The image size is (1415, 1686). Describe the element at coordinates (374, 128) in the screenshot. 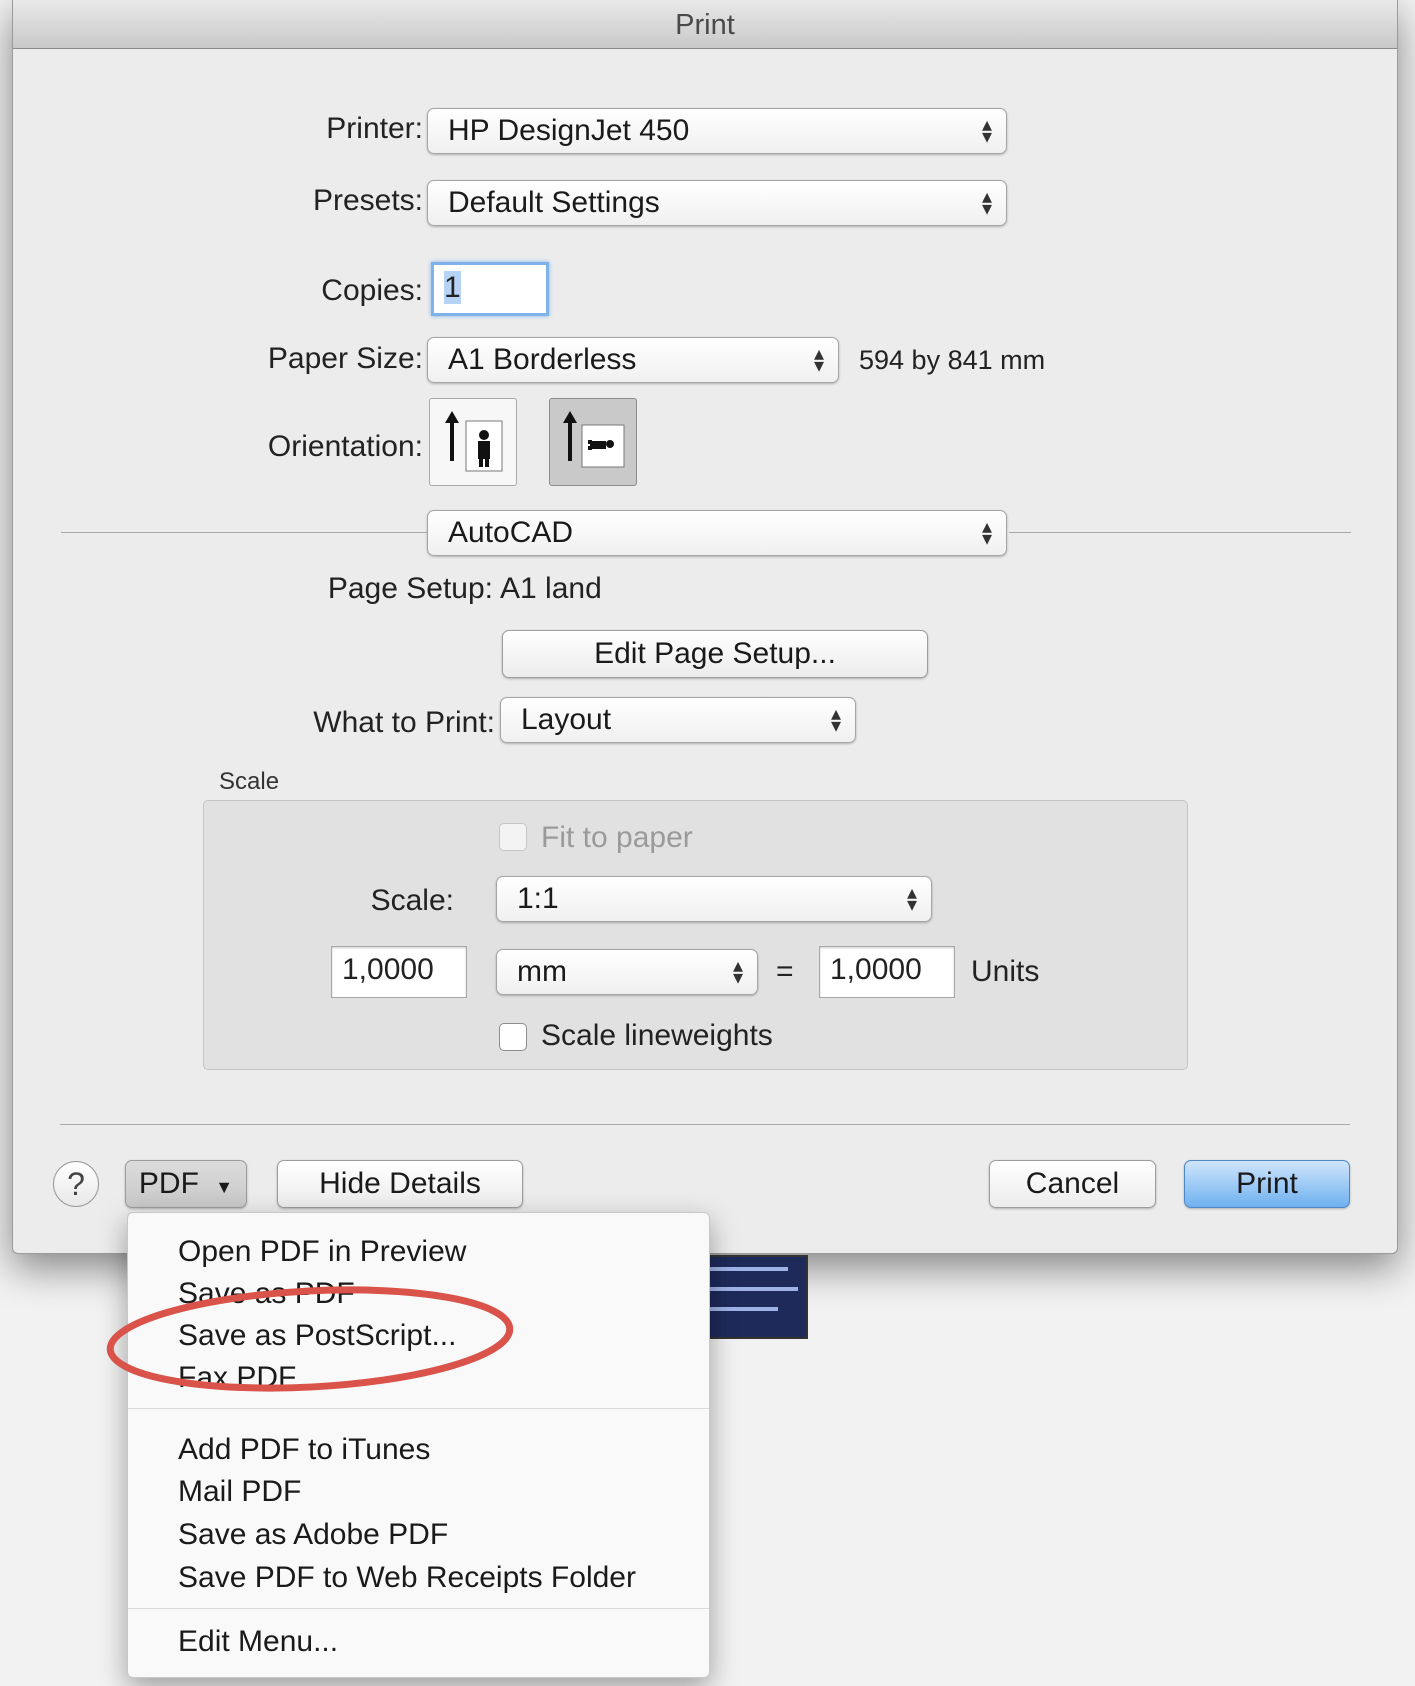

I see `printer-label: Printer:` at that location.